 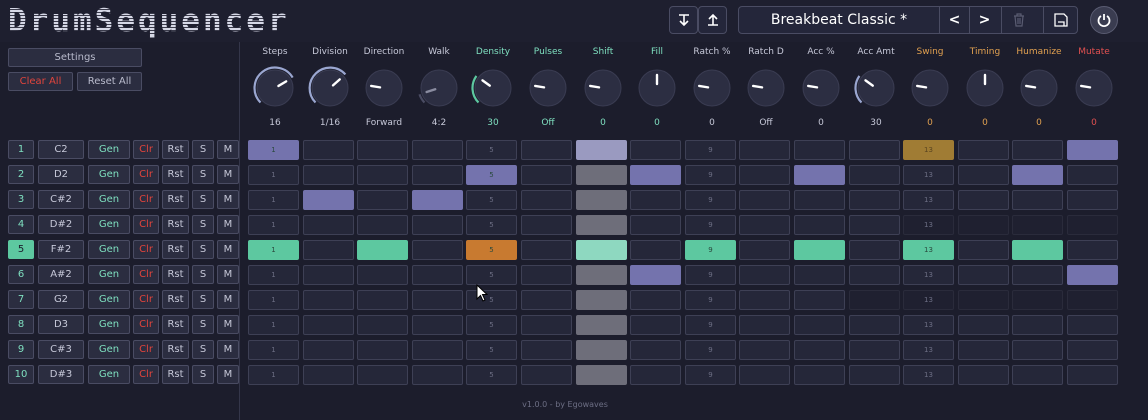 I want to click on track-note-button: C2, so click(x=61, y=149).